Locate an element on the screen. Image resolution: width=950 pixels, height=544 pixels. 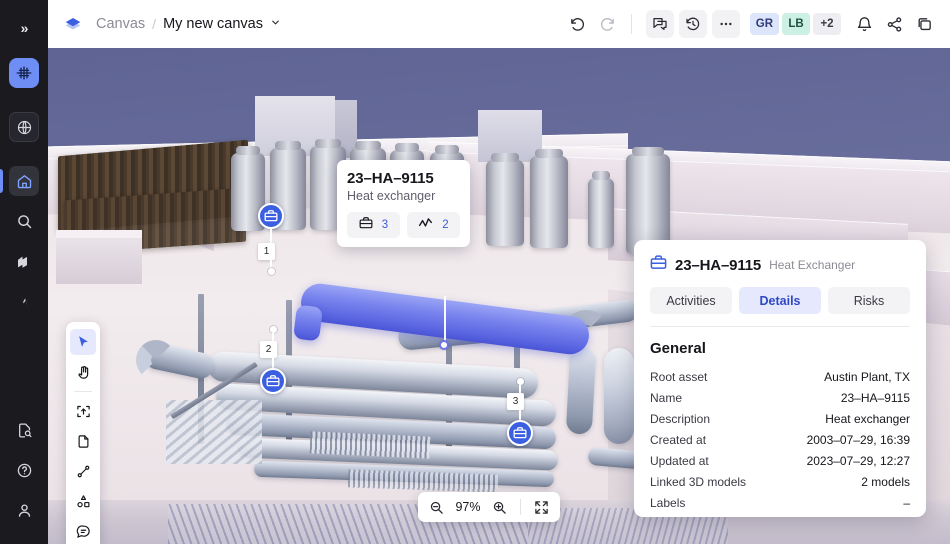
zoom-out-icon is located at coordinates (436, 507).